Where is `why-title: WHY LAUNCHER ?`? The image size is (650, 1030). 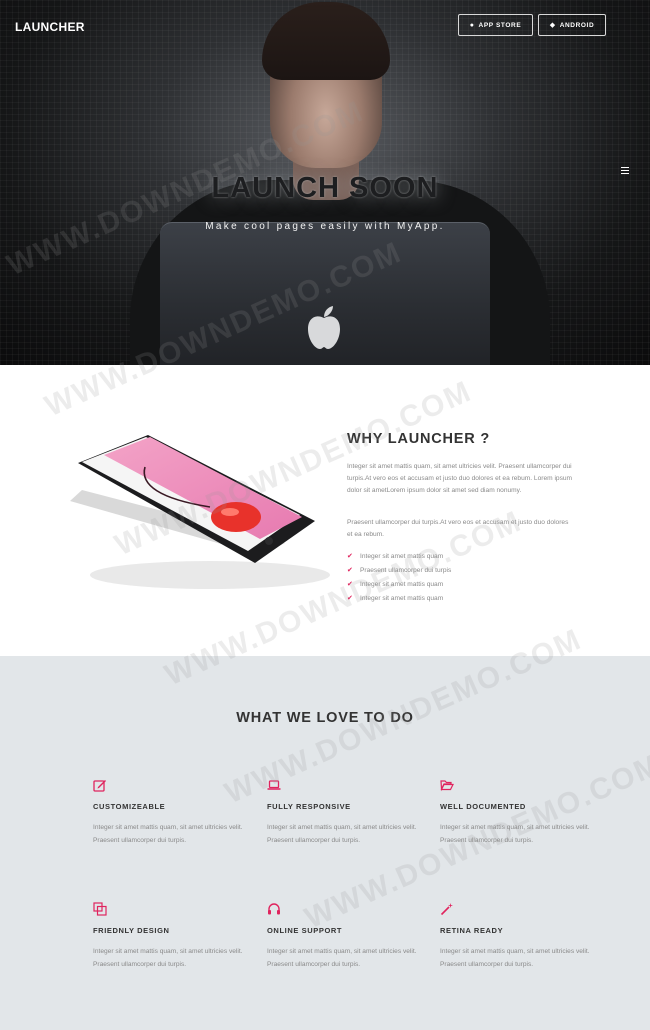 why-title: WHY LAUNCHER ? is located at coordinates (419, 439).